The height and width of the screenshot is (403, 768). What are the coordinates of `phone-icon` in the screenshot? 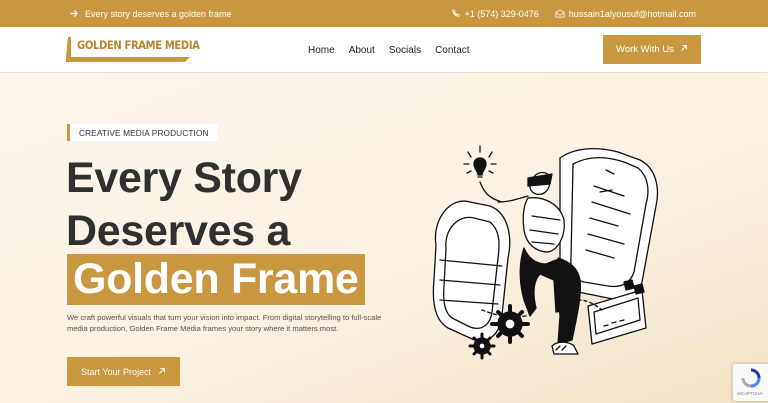 It's located at (455, 13).